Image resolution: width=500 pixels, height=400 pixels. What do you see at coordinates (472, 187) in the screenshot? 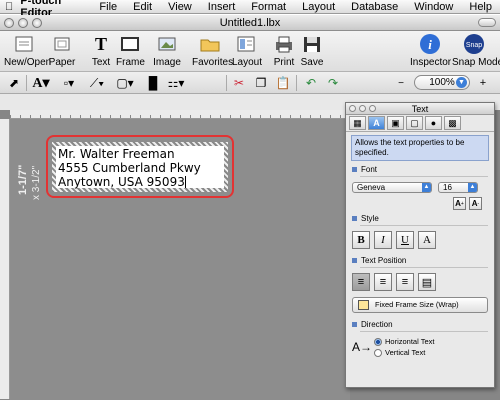
I see `chevron-down-icon: ▲` at bounding box center [472, 187].